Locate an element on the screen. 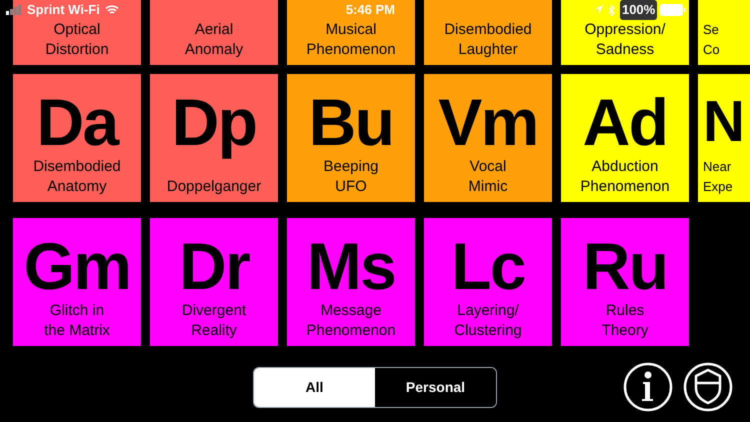 The image size is (750, 422). element-name: Divergent Reality is located at coordinates (214, 321).